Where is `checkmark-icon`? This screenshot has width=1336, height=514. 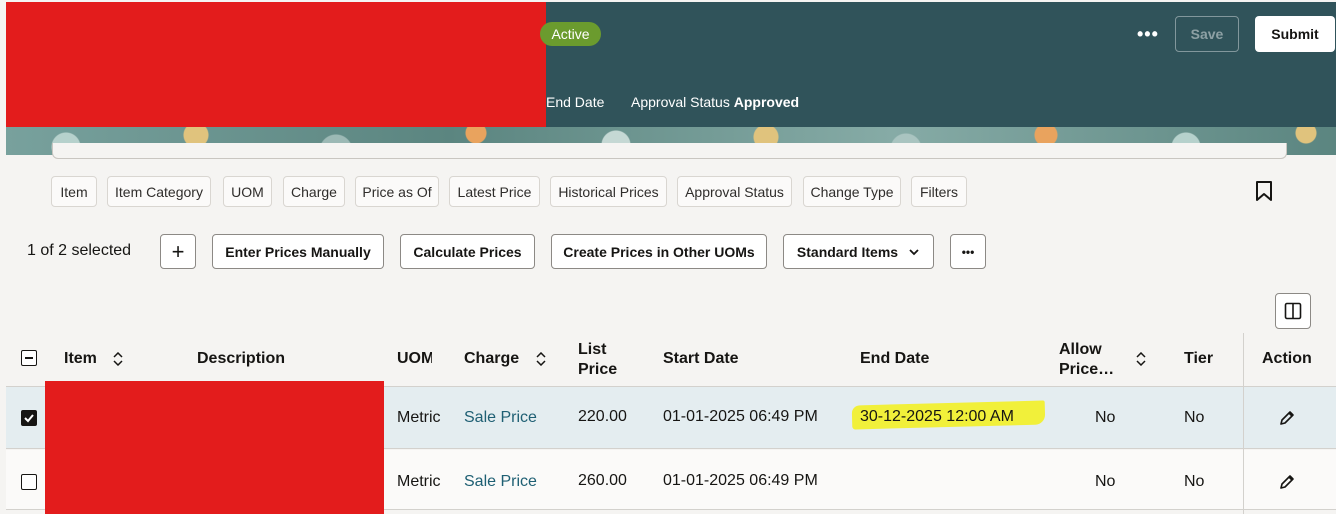 checkmark-icon is located at coordinates (29, 418).